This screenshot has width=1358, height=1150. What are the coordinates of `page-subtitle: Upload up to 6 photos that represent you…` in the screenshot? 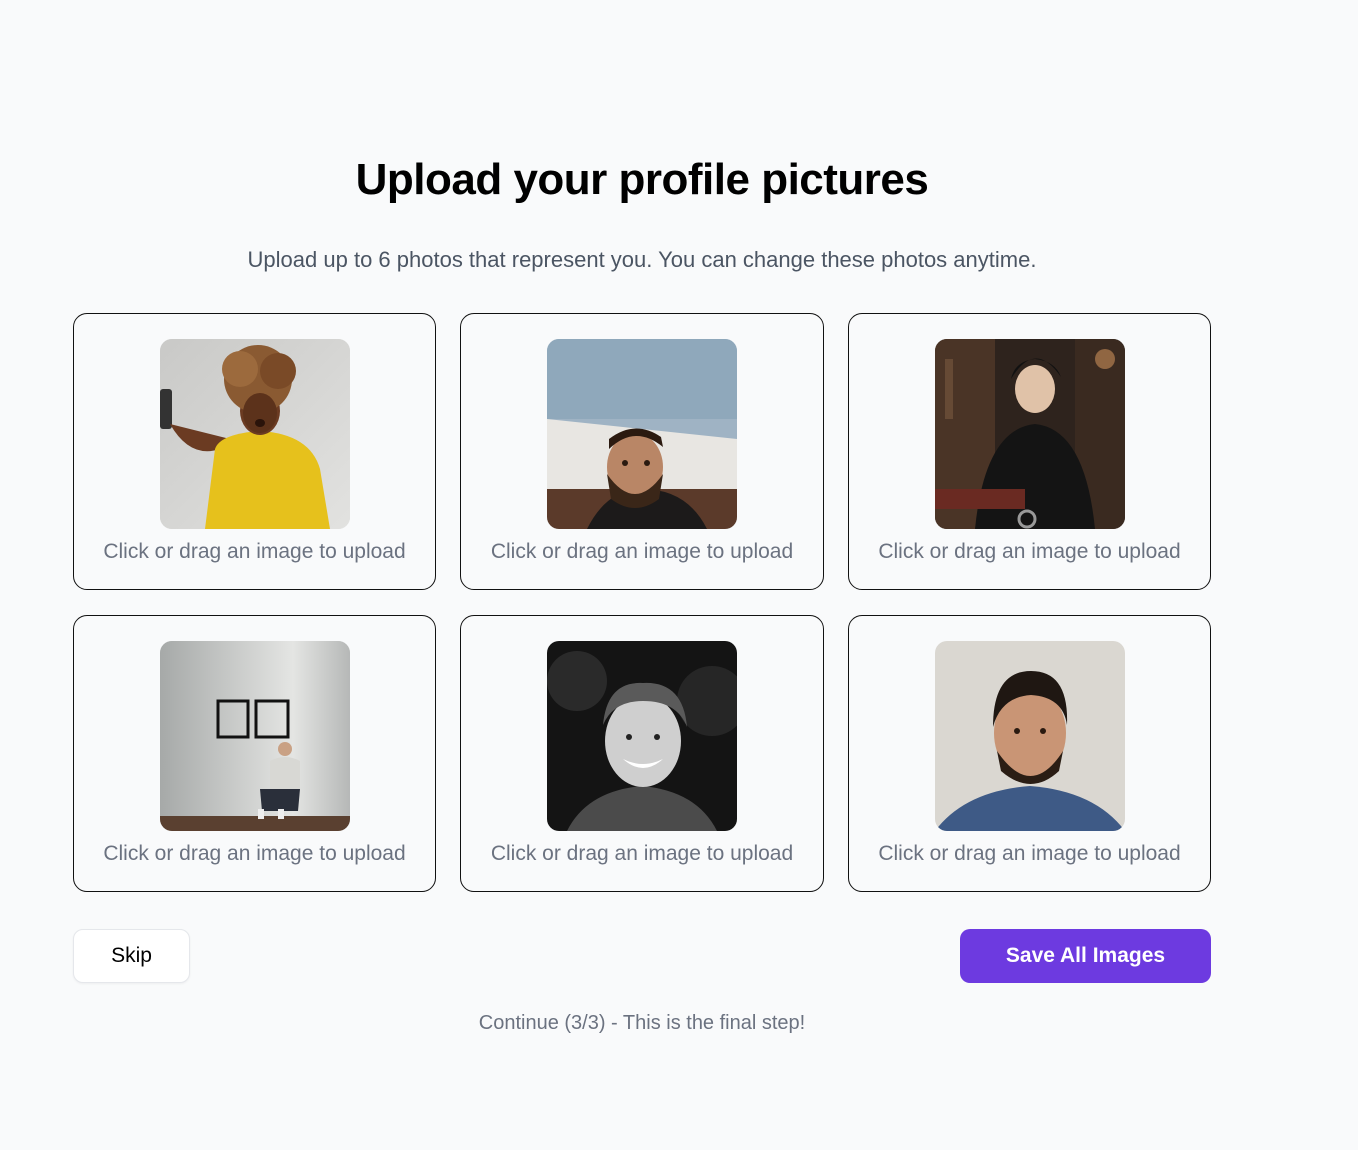 It's located at (642, 259).